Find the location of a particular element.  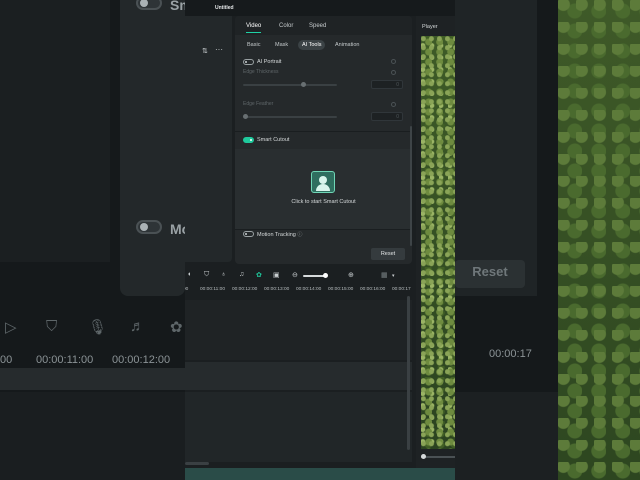

seek-knob is located at coordinates (423, 456).